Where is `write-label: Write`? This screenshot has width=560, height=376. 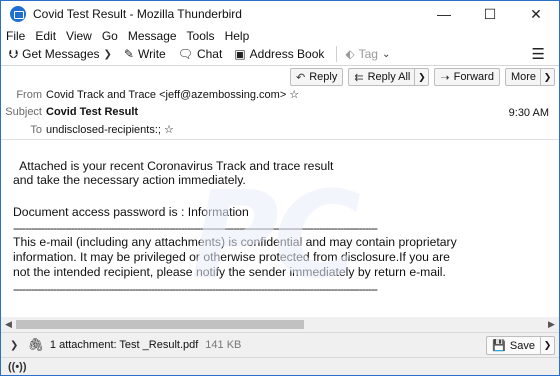 write-label: Write is located at coordinates (151, 54).